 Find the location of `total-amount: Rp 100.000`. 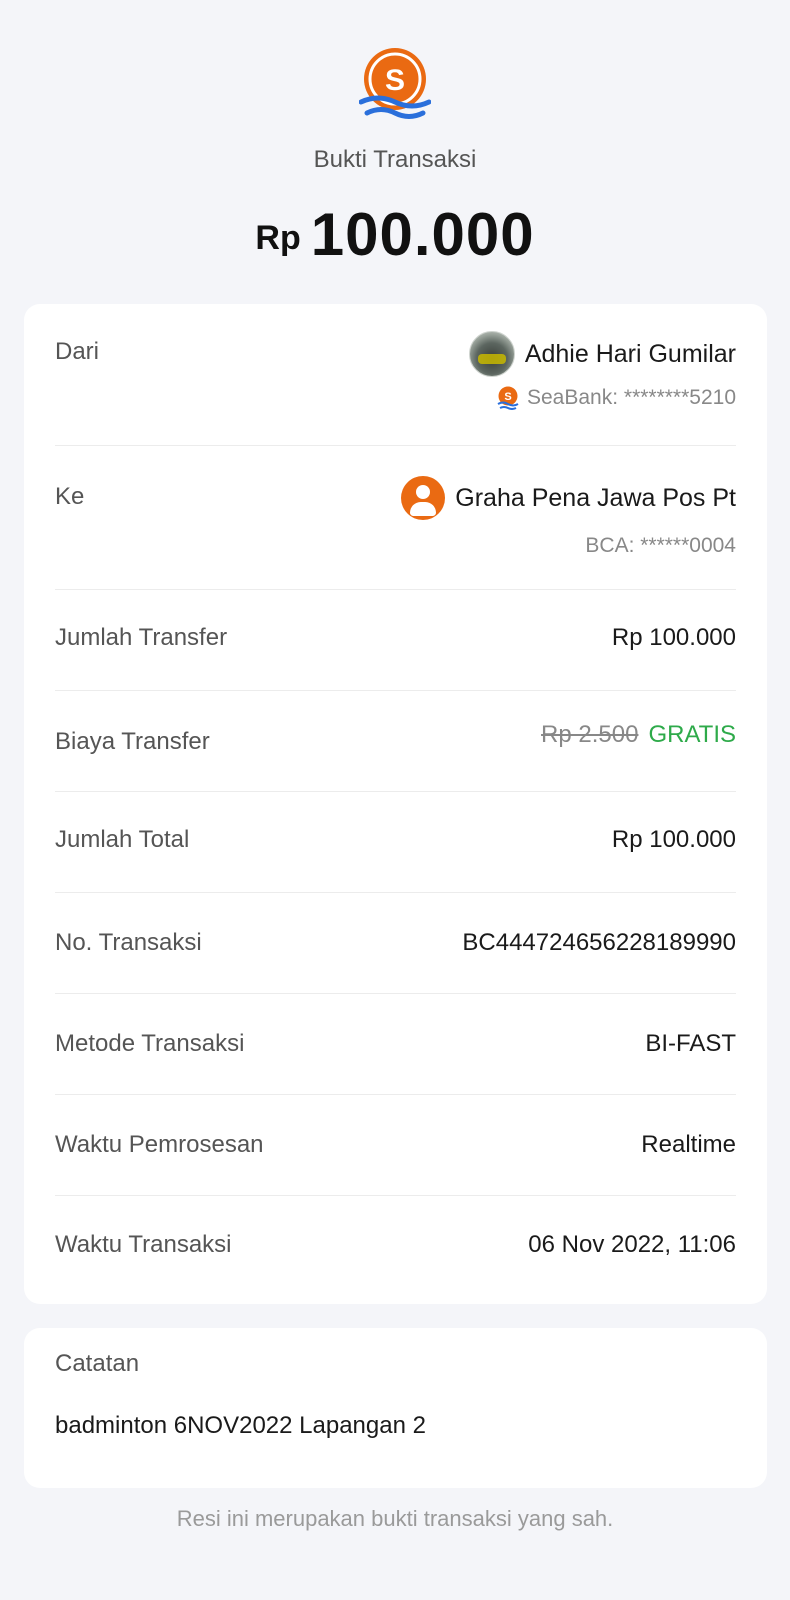

total-amount: Rp 100.000 is located at coordinates (395, 234).